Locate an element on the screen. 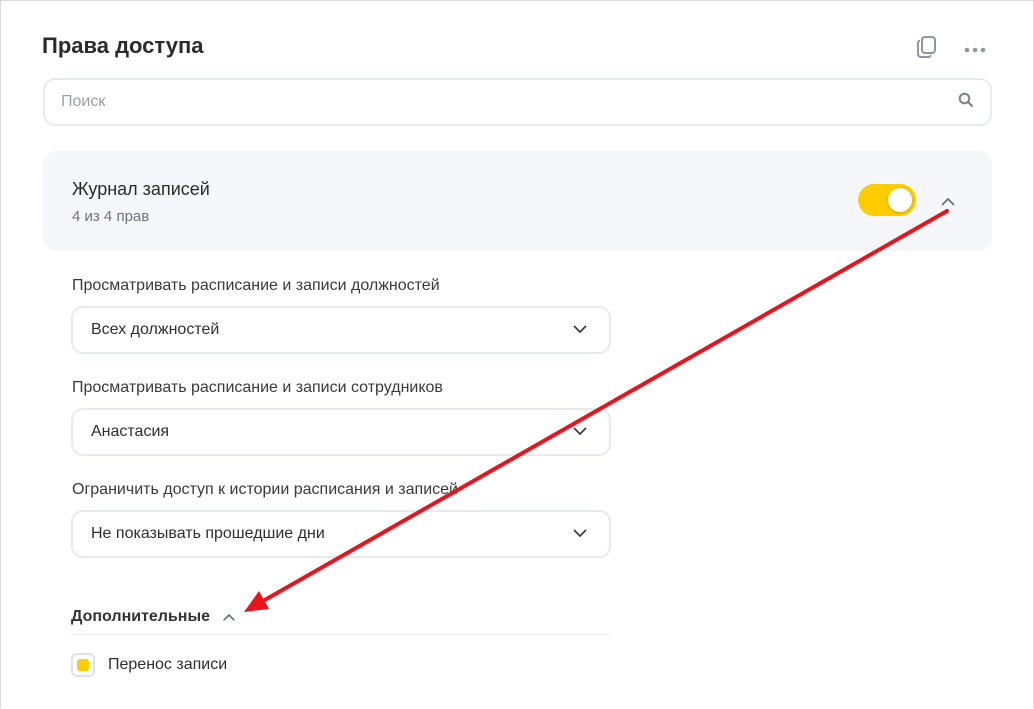 The width and height of the screenshot is (1034, 709). extra-collapse-button is located at coordinates (229, 617).